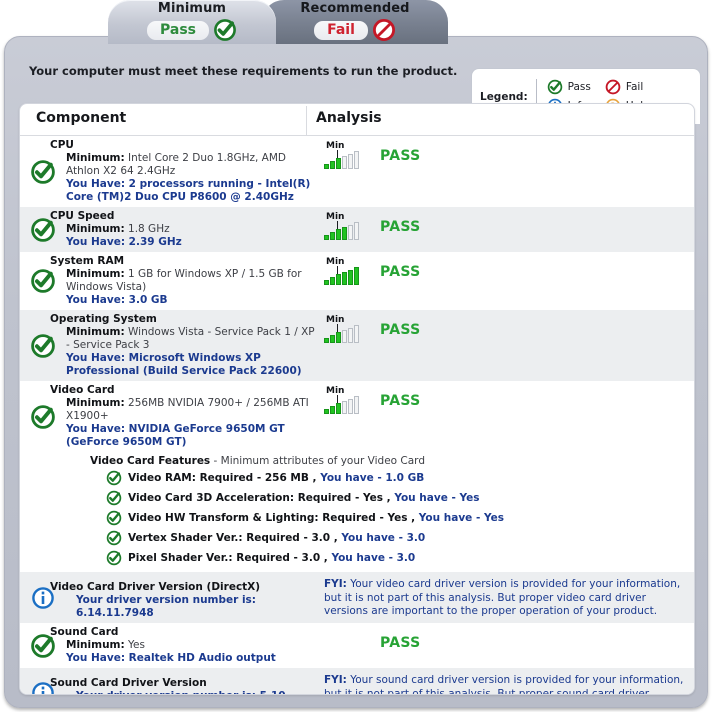 This screenshot has width=712, height=712. I want to click on component-name: System RAM, so click(87, 261).